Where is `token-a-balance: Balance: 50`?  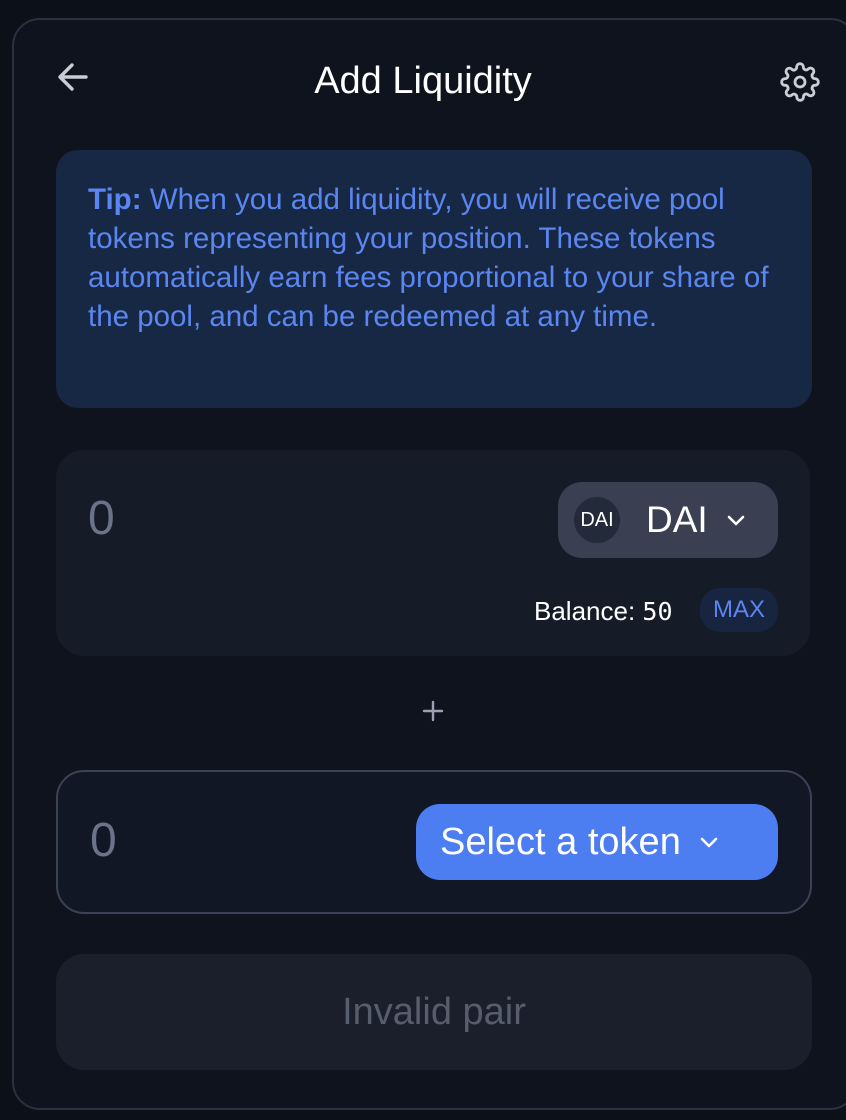
token-a-balance: Balance: 50 is located at coordinates (603, 611).